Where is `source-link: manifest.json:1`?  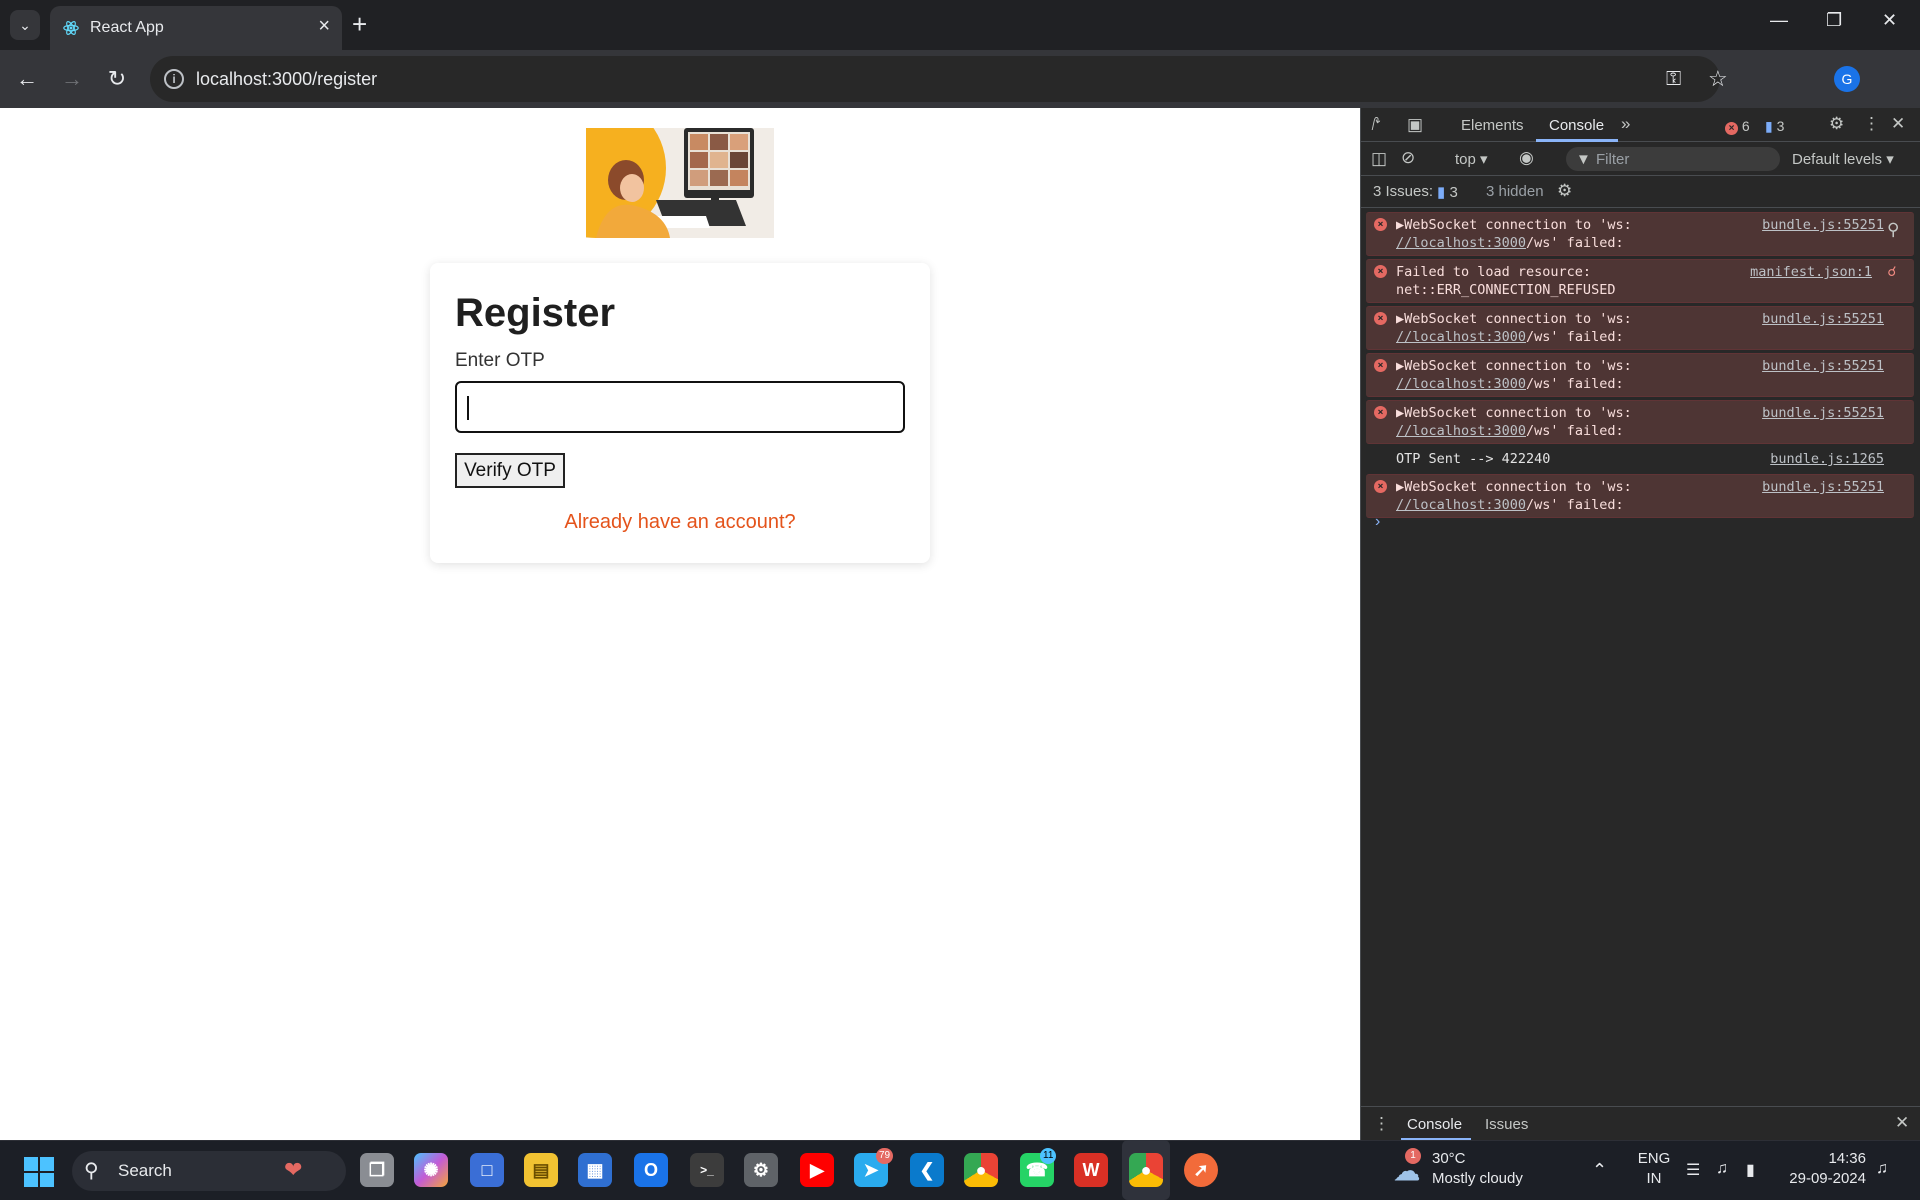
source-link: manifest.json:1 is located at coordinates (1811, 272).